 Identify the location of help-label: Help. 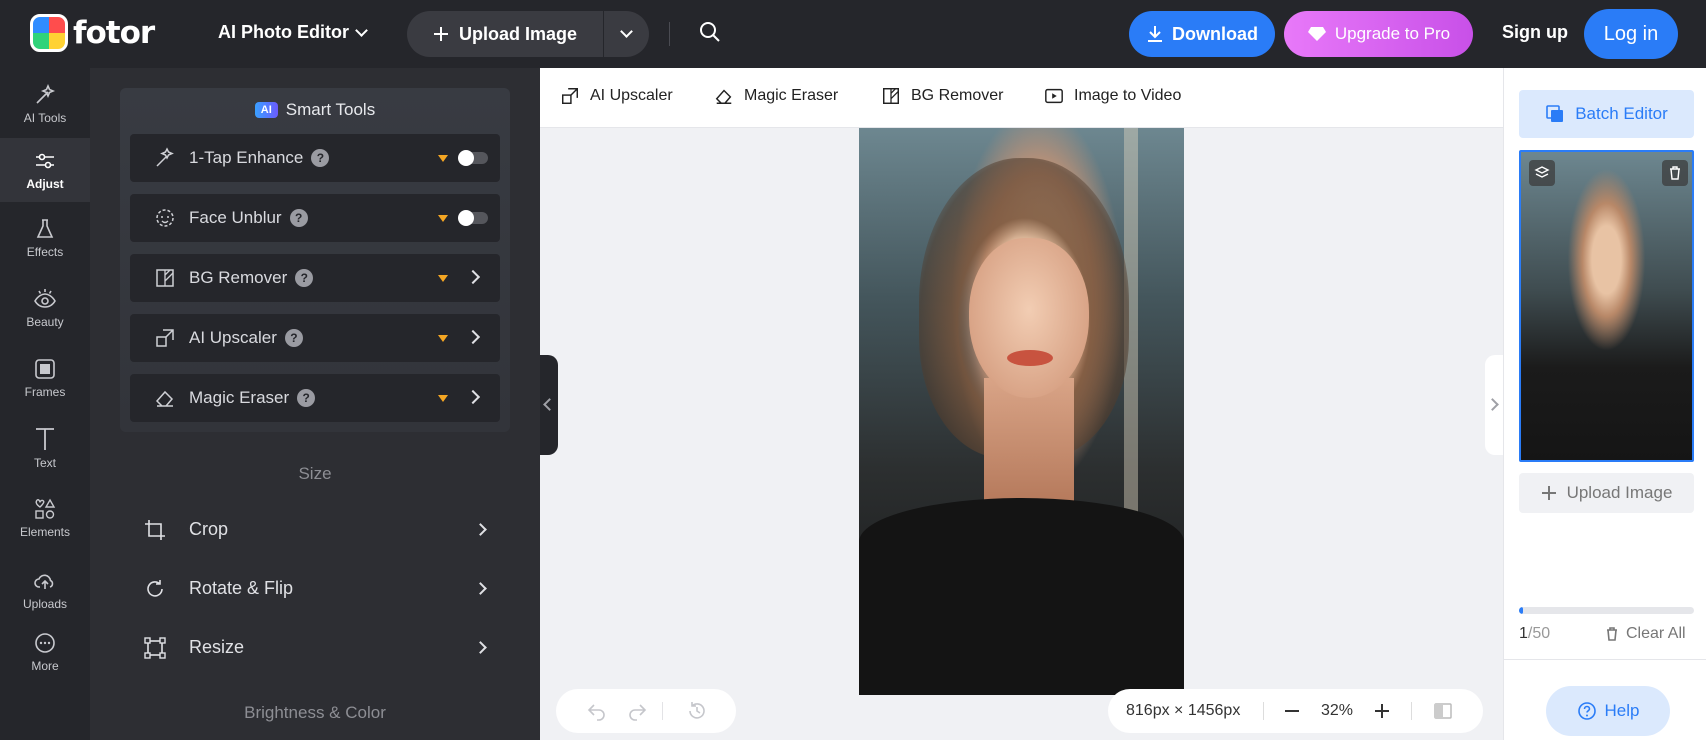
(1622, 710).